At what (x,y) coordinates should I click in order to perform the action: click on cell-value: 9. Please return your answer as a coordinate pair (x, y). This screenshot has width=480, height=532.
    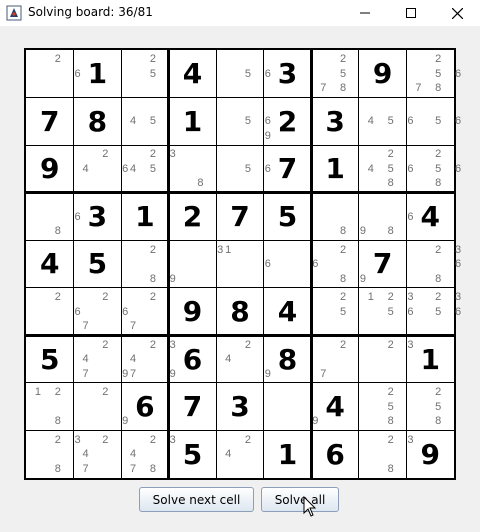
    Looking at the image, I should click on (430, 454).